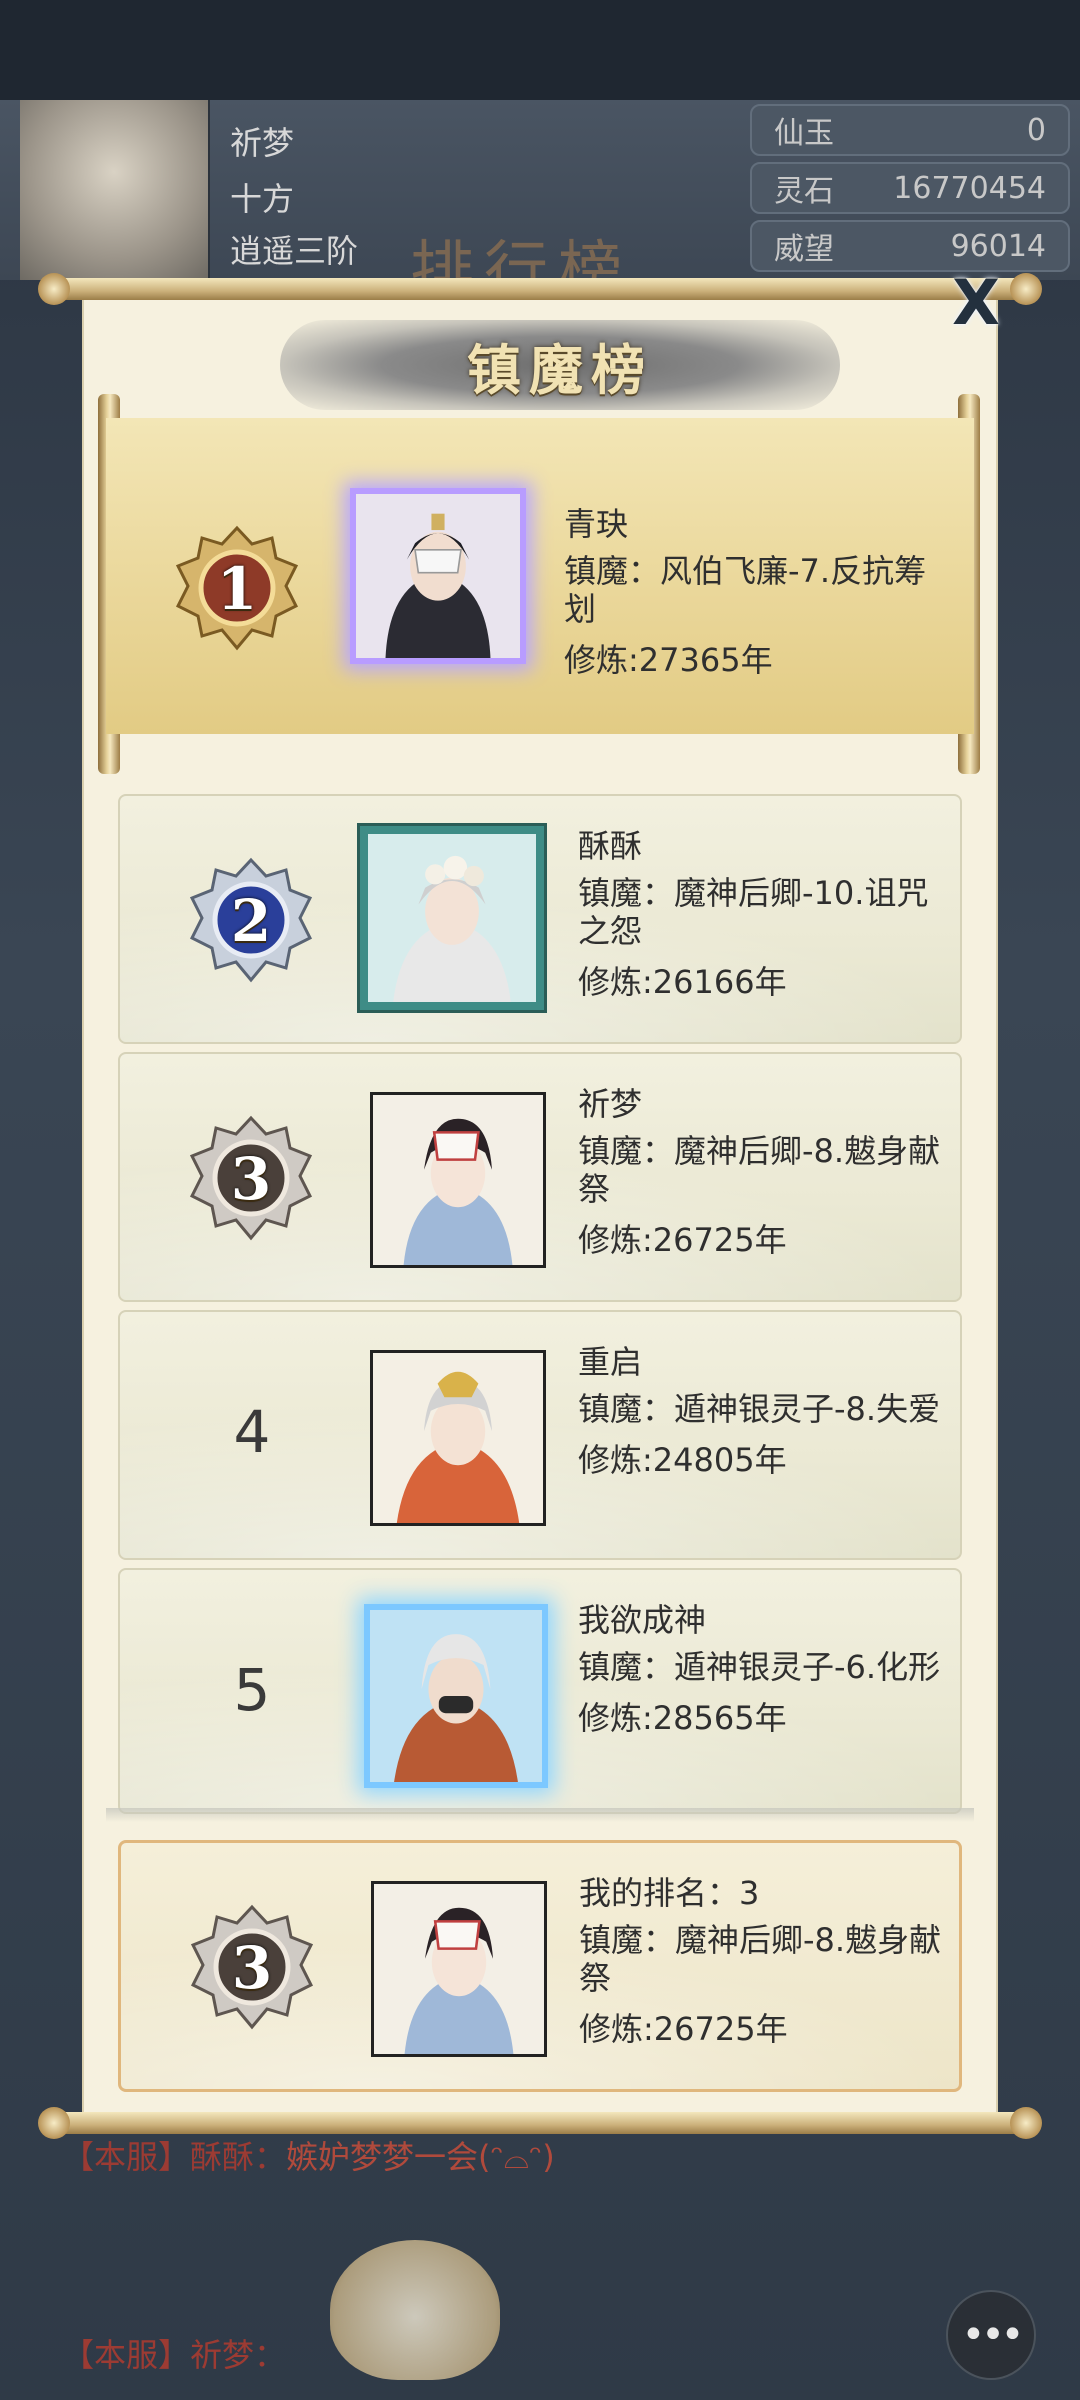 This screenshot has width=1080, height=2400. I want to click on cultivation-years: 修炼:27365年, so click(668, 660).